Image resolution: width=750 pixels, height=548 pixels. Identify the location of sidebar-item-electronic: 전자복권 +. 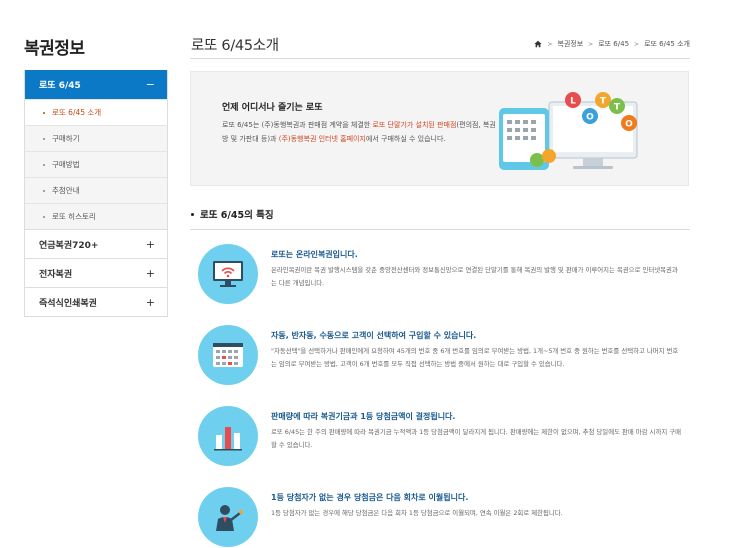
(96, 272).